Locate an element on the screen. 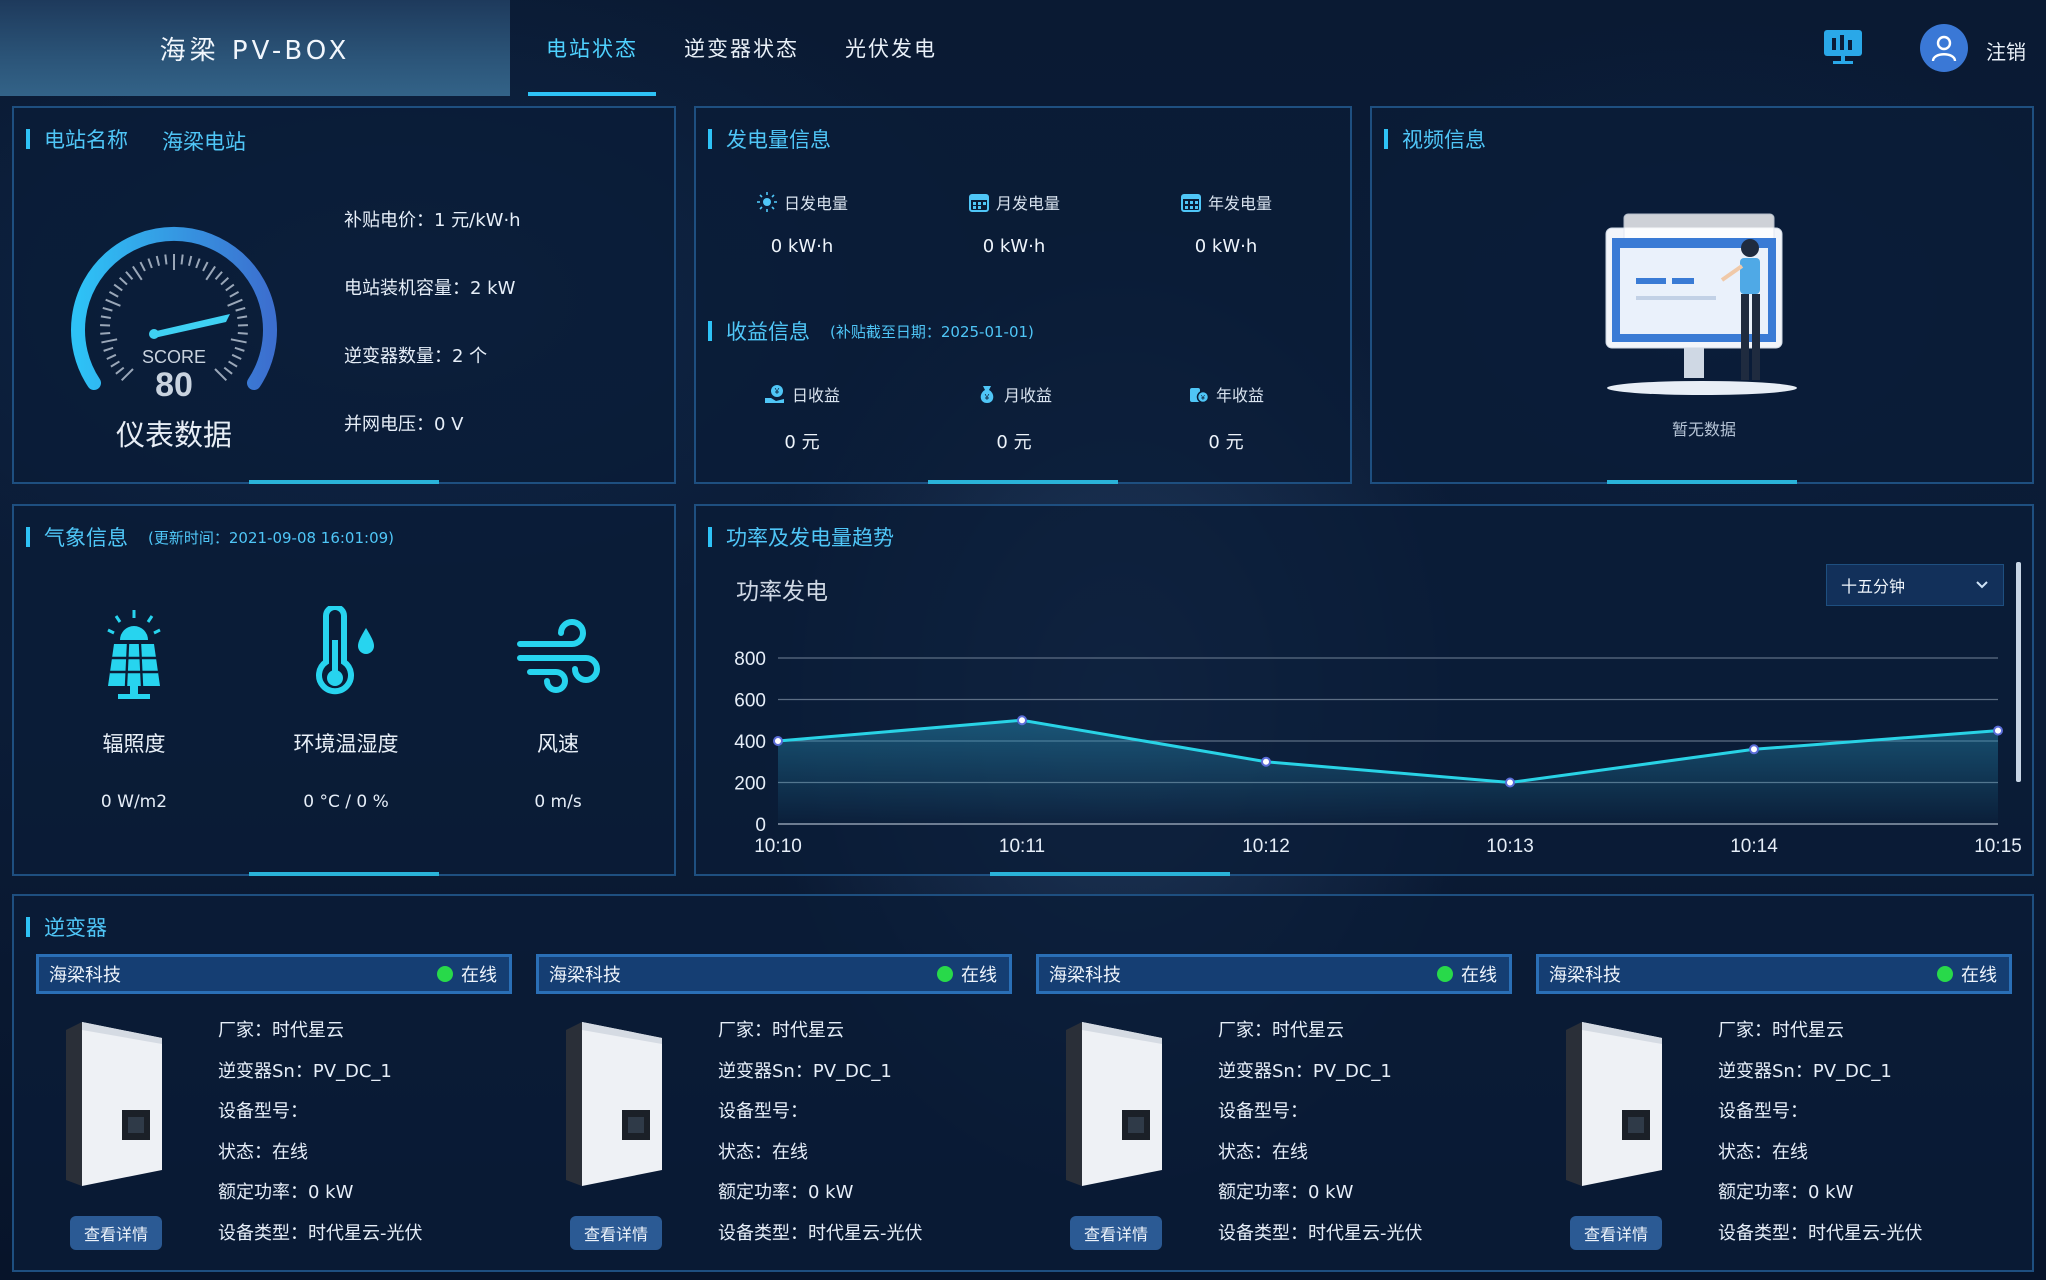 The width and height of the screenshot is (2046, 1280). logout-link: 注销 is located at coordinates (2006, 50).